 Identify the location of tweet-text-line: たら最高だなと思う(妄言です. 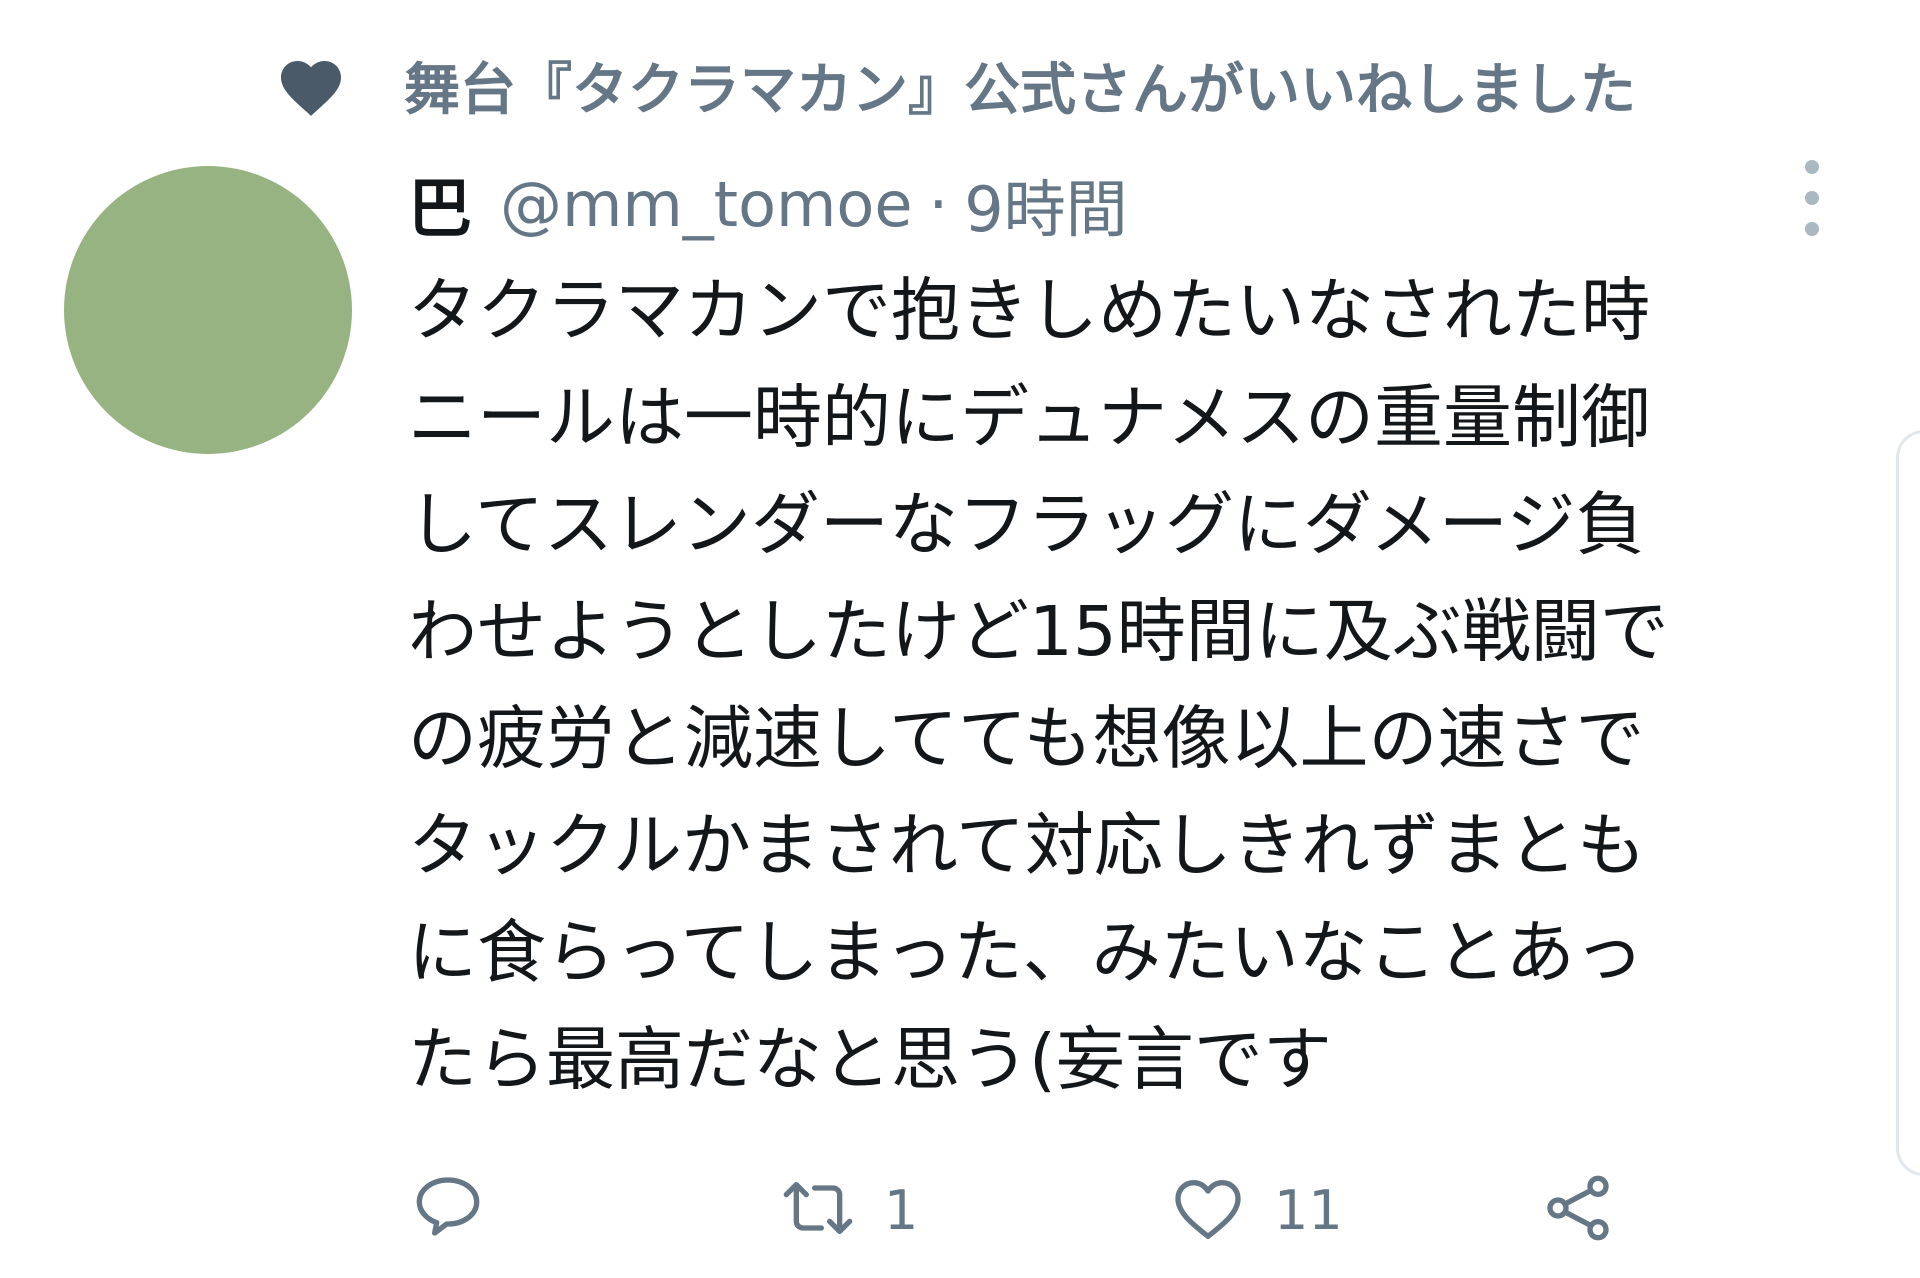
(870, 1060).